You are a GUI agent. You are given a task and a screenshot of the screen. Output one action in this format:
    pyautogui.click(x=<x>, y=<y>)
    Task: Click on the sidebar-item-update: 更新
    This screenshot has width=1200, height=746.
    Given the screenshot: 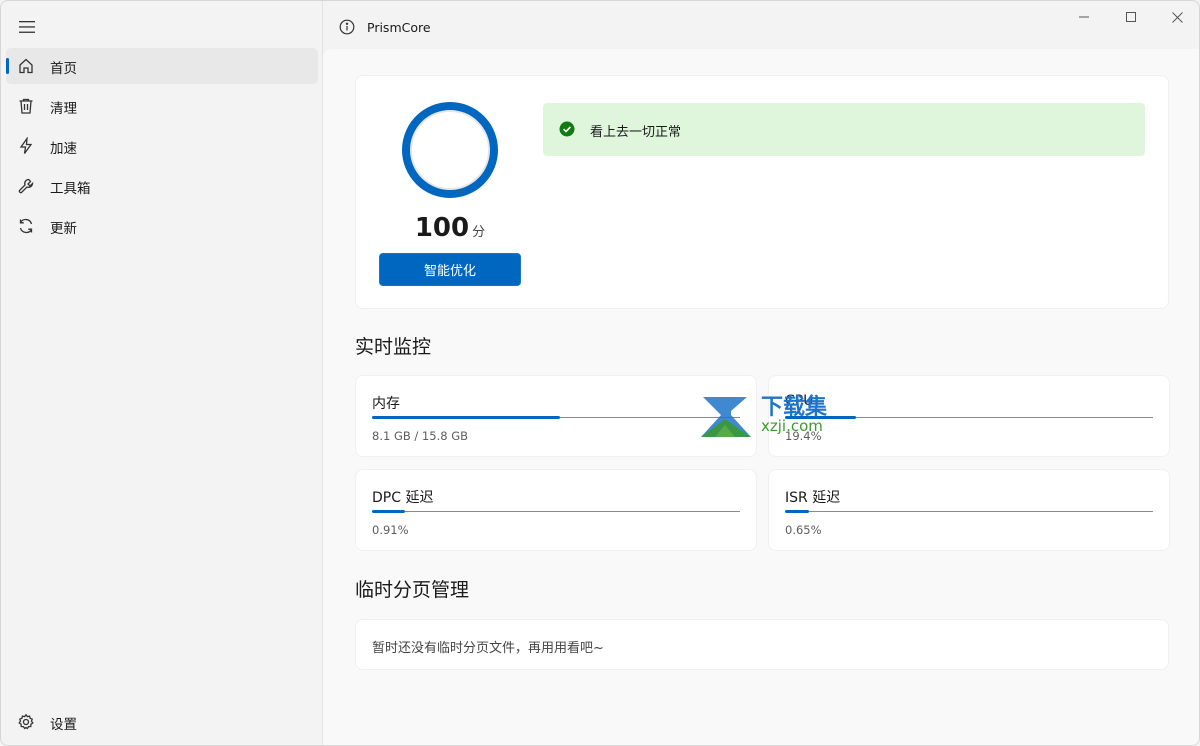 What is the action you would take?
    pyautogui.click(x=162, y=226)
    